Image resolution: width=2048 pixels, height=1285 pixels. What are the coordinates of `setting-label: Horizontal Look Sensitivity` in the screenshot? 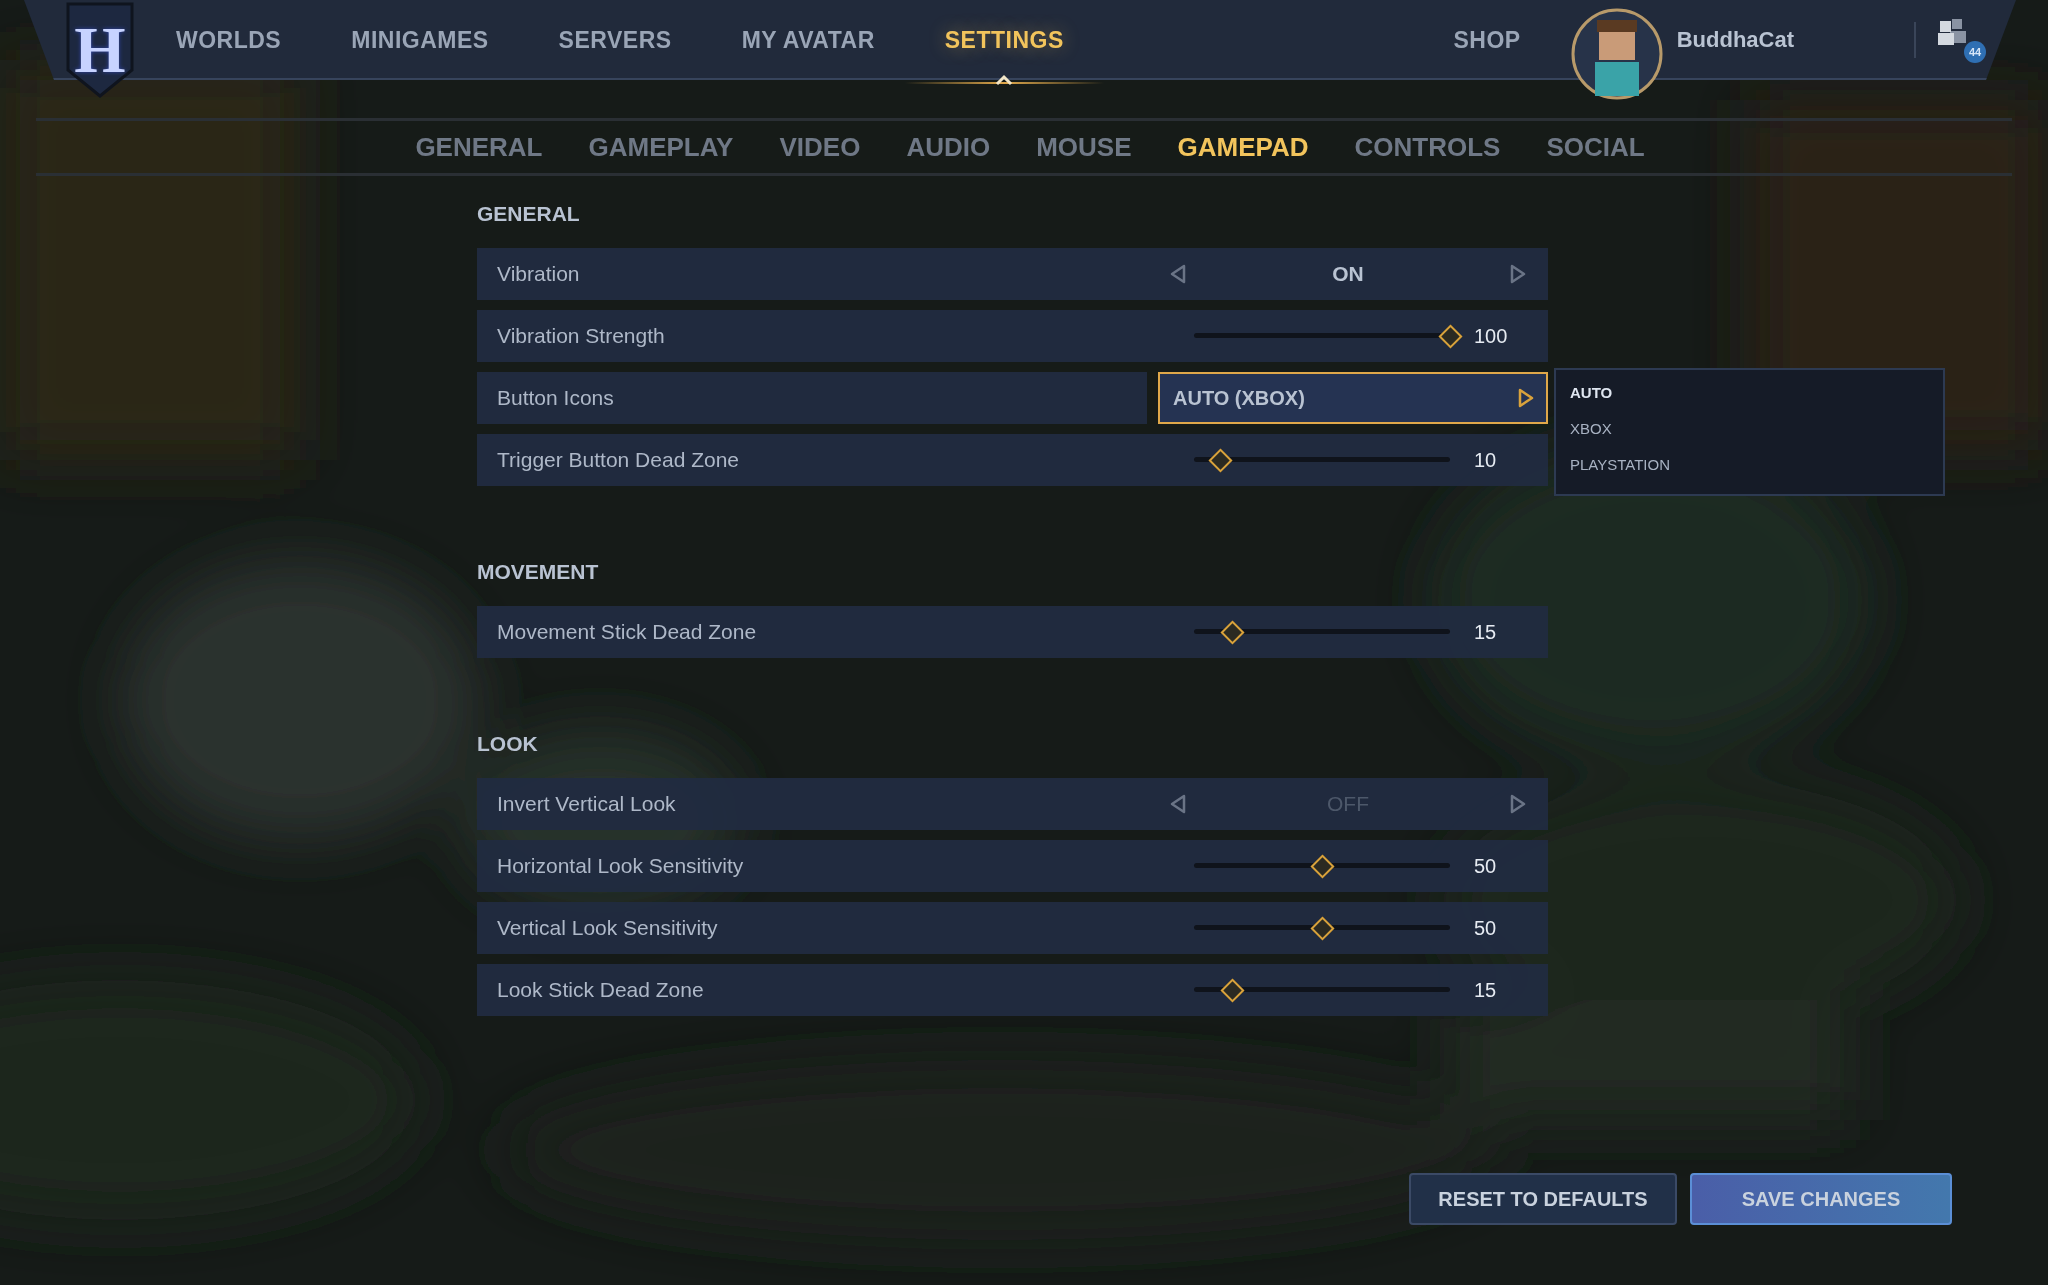 It's located at (620, 866).